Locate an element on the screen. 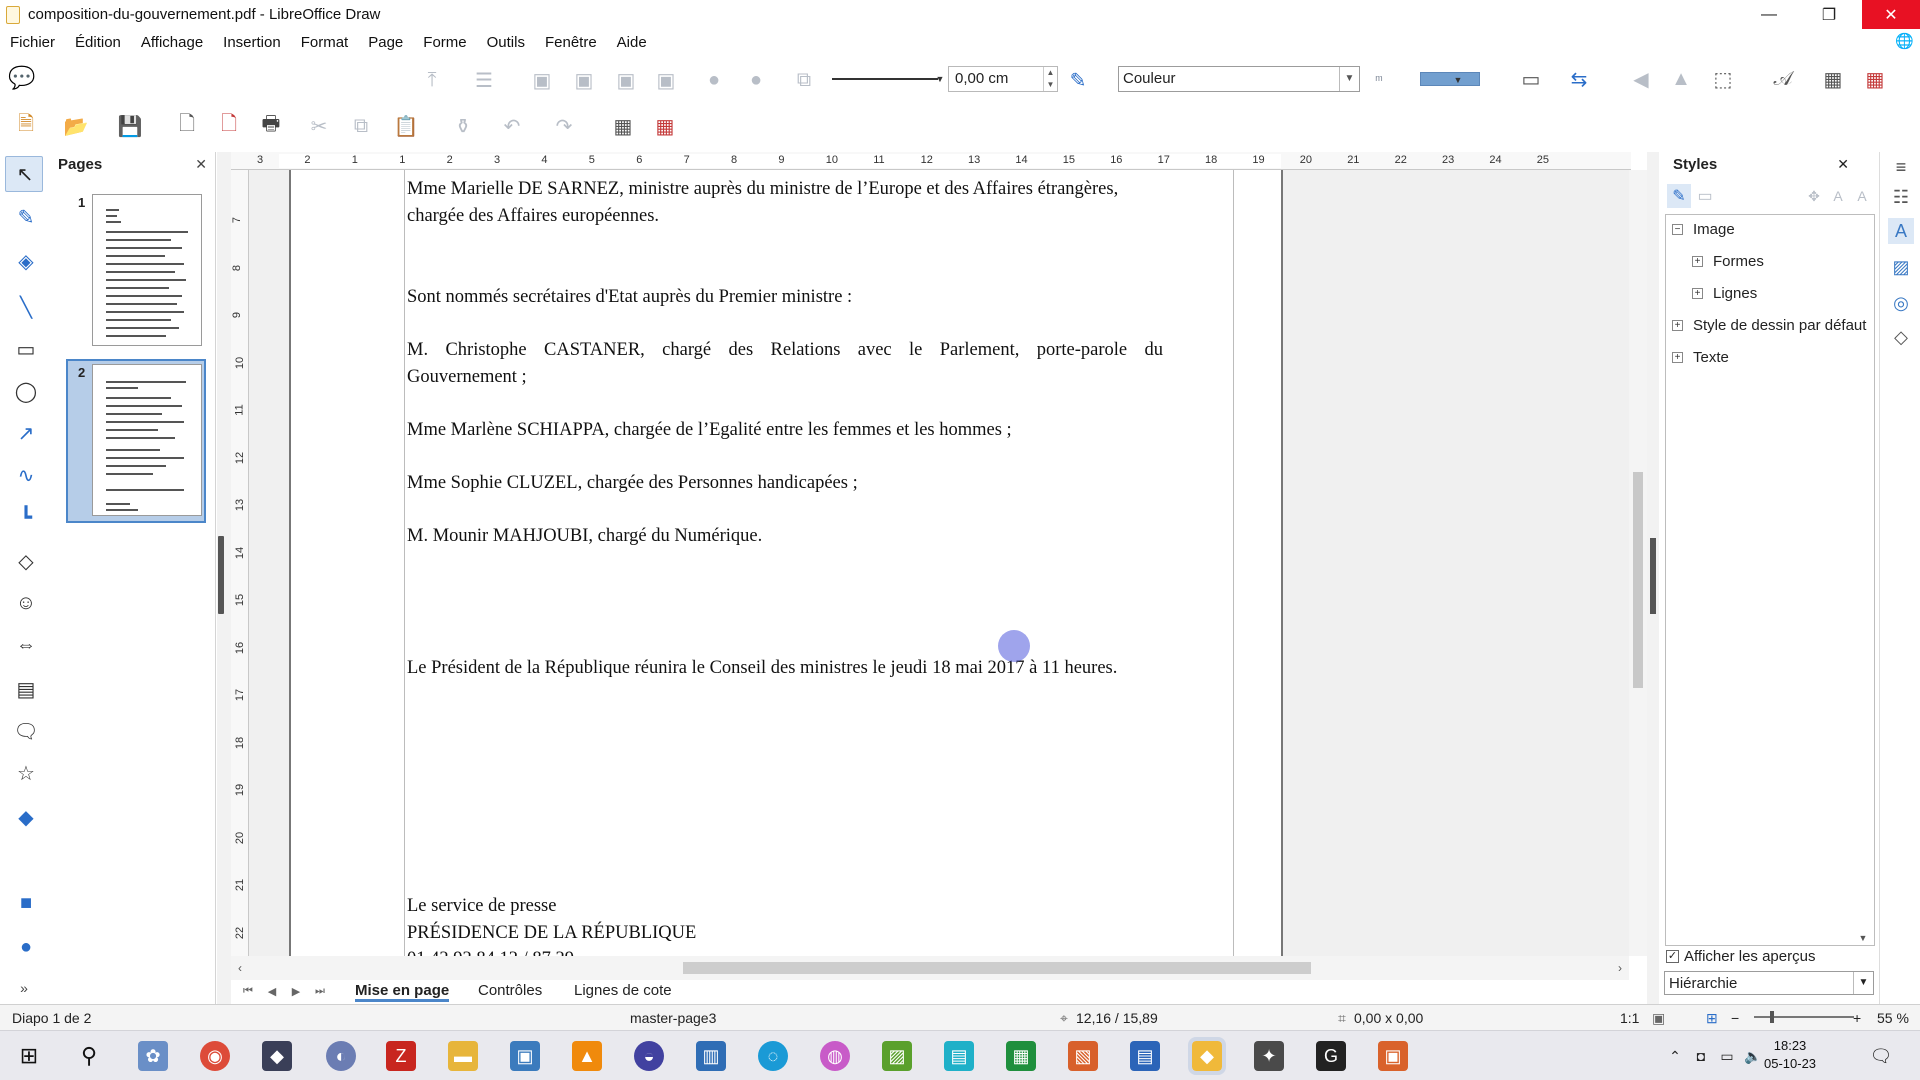  basic-shapes-icon: ◇ is located at coordinates (26, 561).